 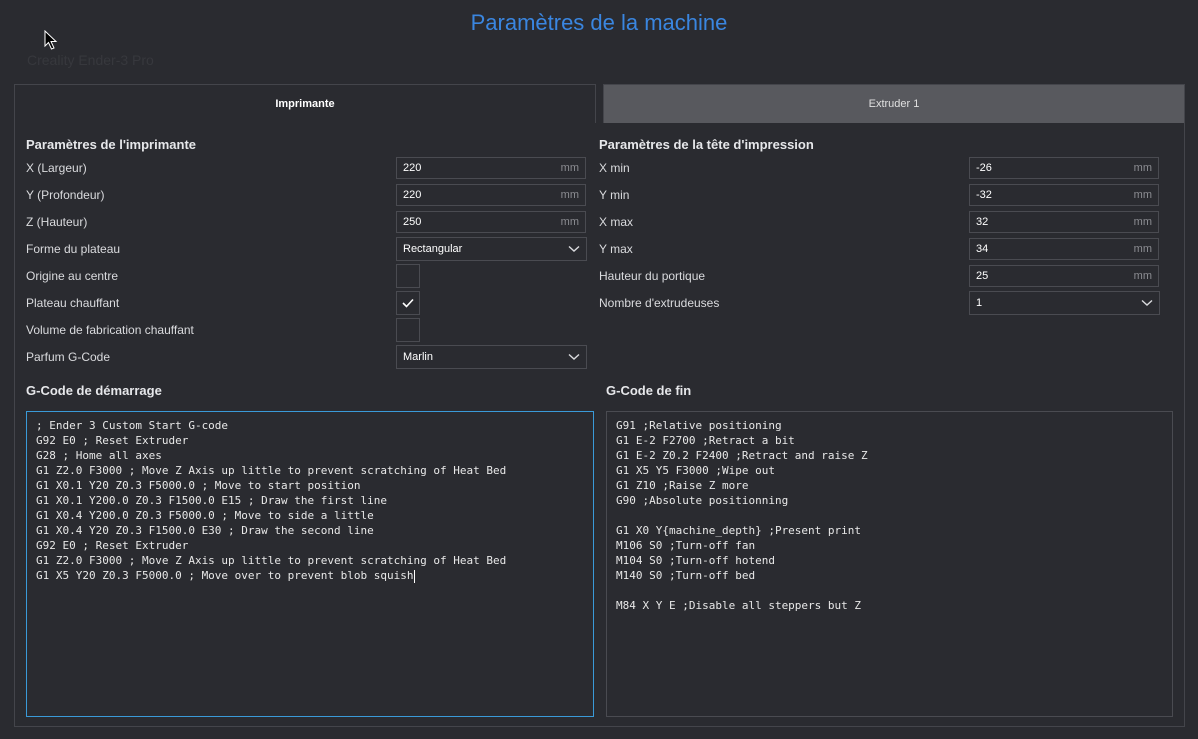 I want to click on x-min-unit: mm, so click(x=1142, y=168).